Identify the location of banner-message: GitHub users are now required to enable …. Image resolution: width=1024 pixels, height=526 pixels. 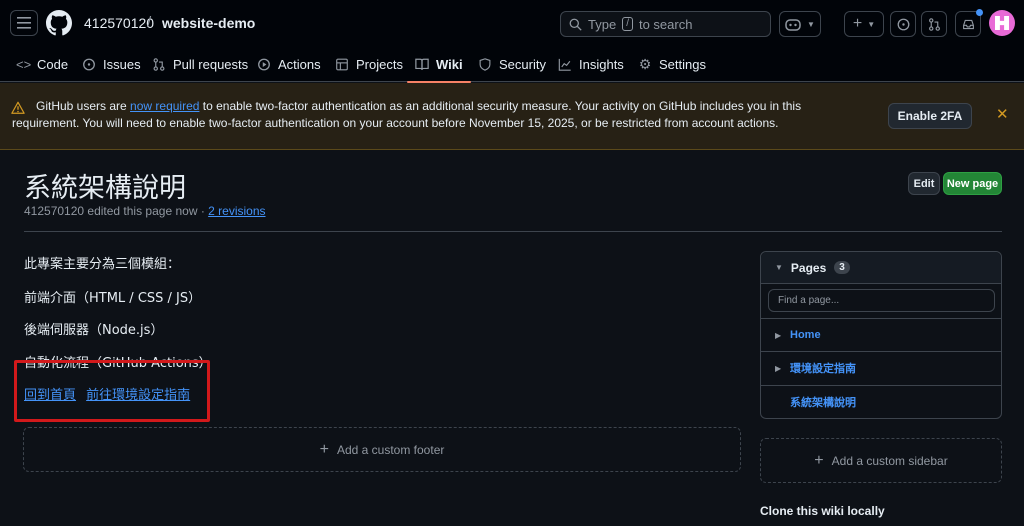
(439, 115).